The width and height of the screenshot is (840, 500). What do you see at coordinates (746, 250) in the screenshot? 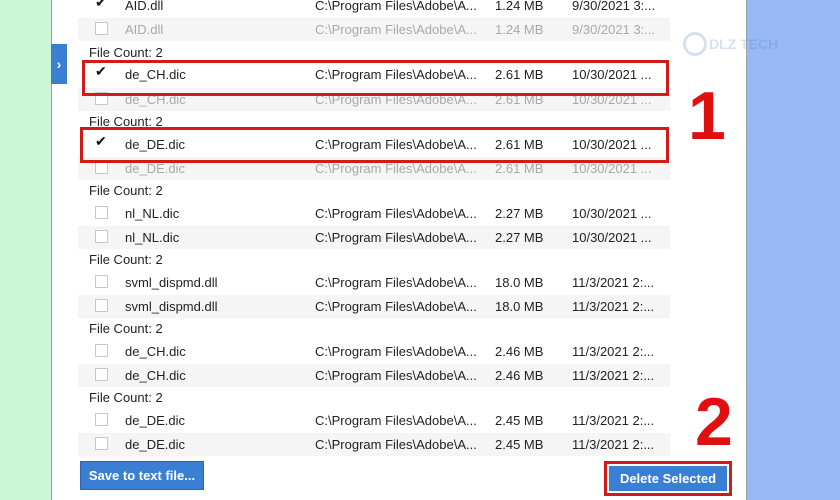
I see `window-edge-right` at bounding box center [746, 250].